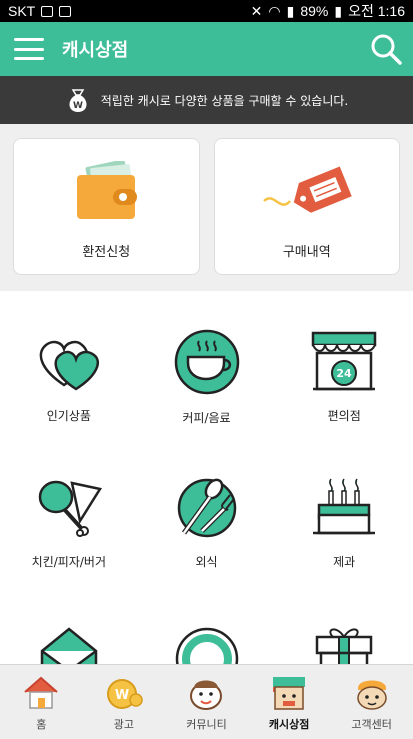 The height and width of the screenshot is (739, 413). I want to click on notice-text: 적립한 캐시로 다양한 상품을 구매할 수 있습니다., so click(224, 100).